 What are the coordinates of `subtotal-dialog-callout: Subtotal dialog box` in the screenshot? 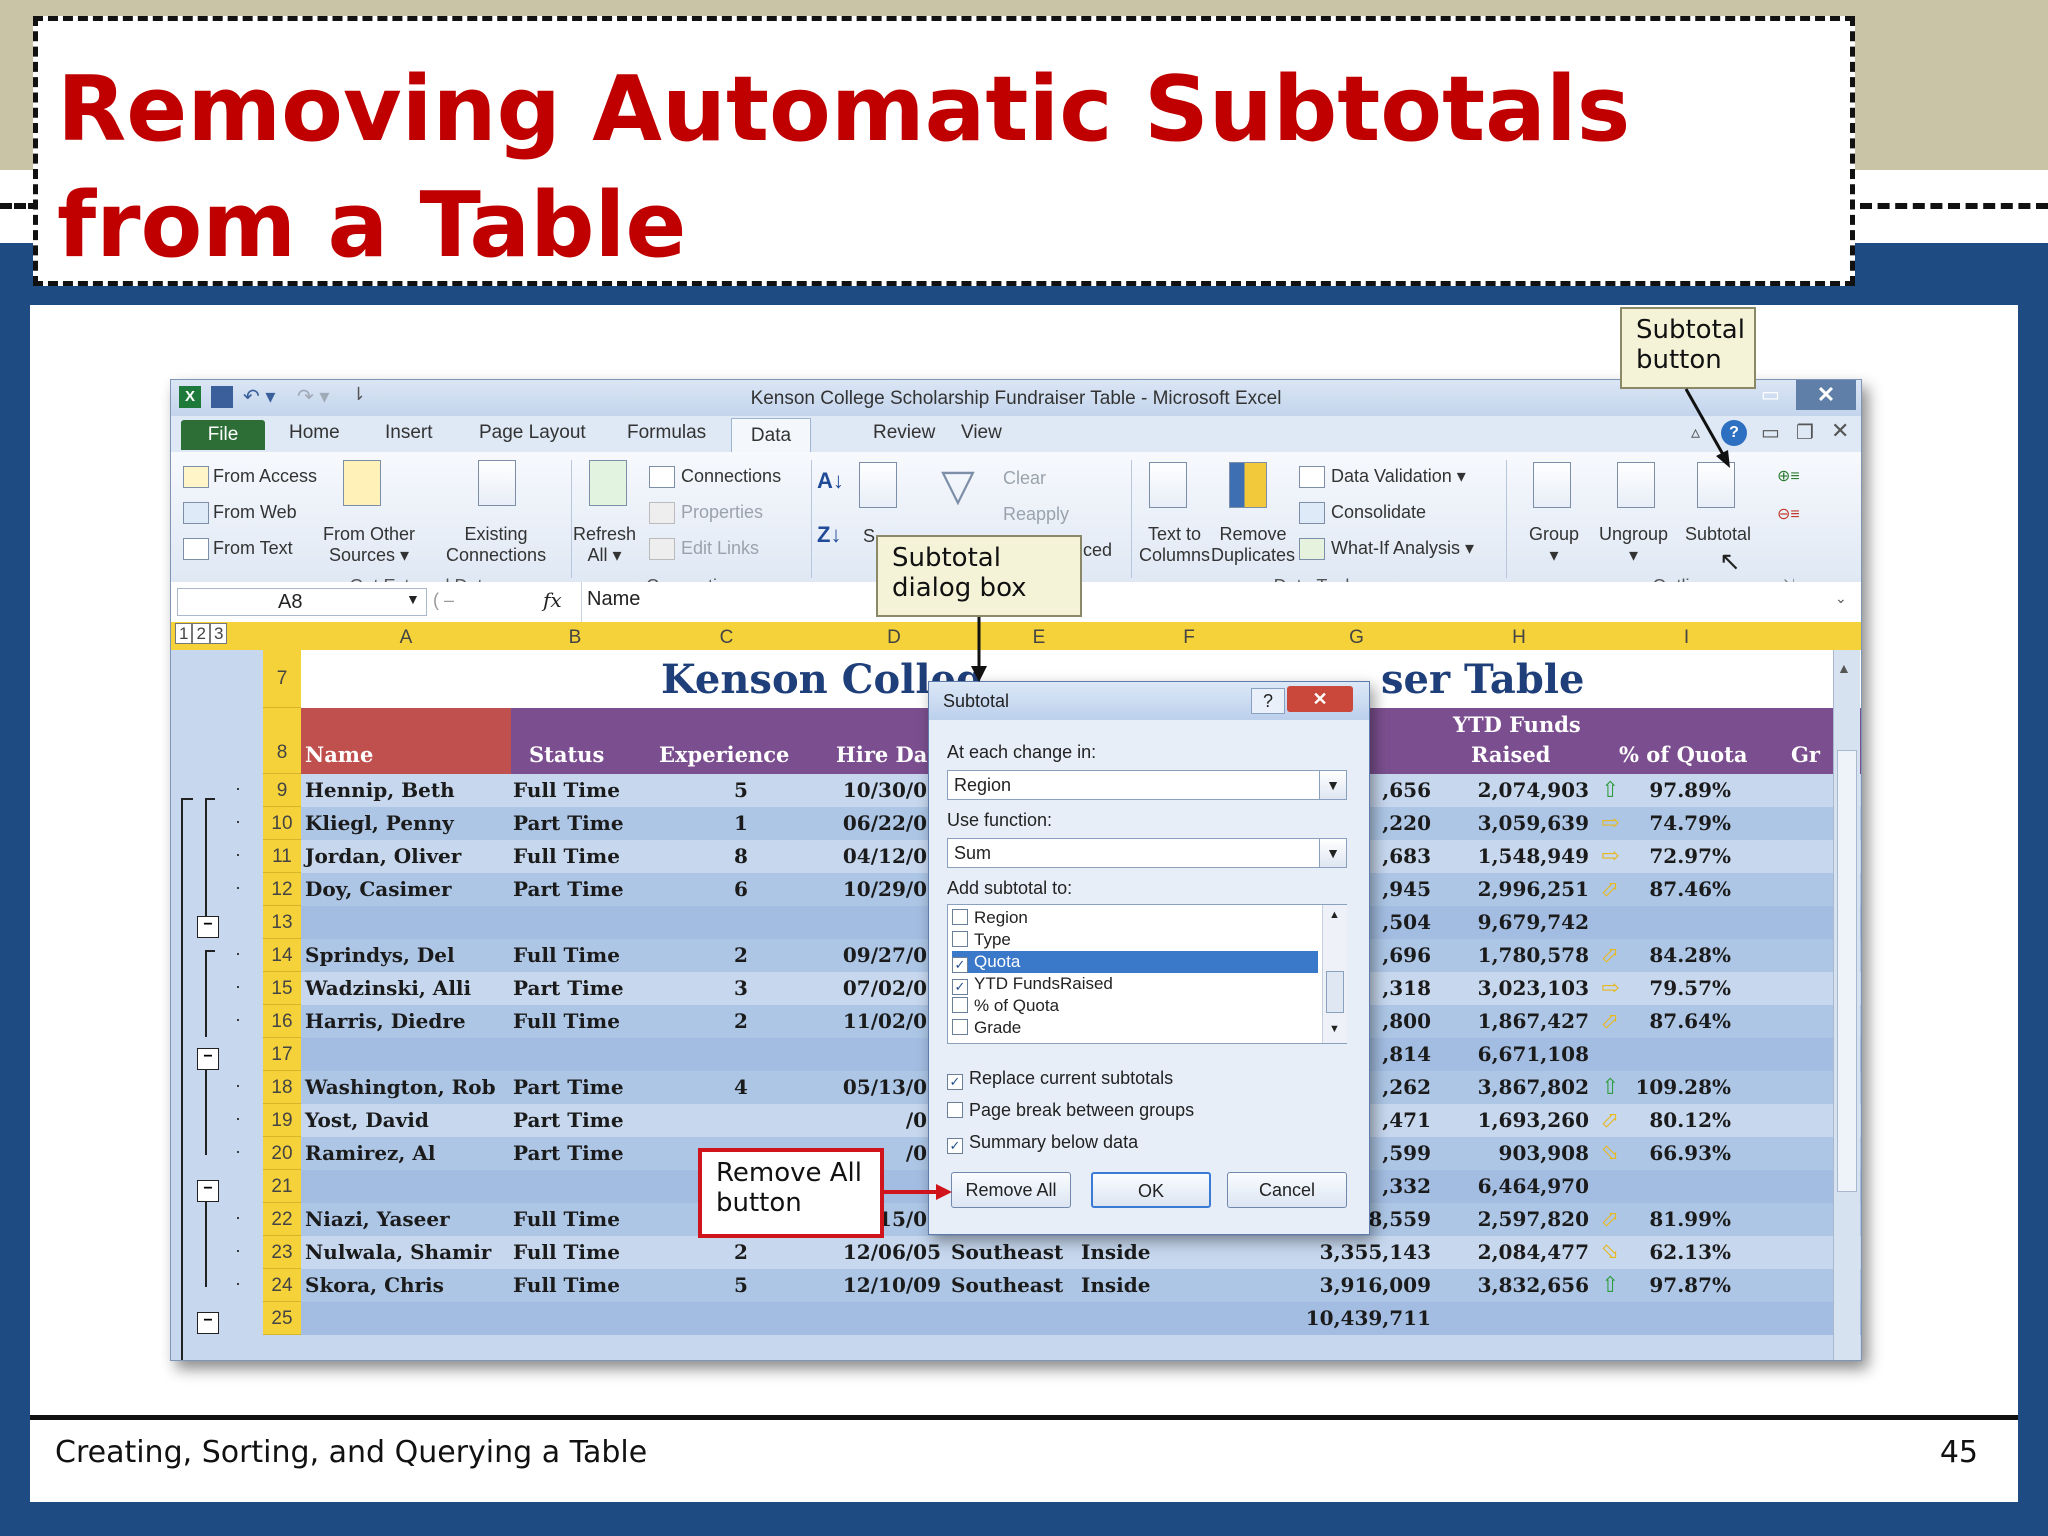 It's located at (979, 576).